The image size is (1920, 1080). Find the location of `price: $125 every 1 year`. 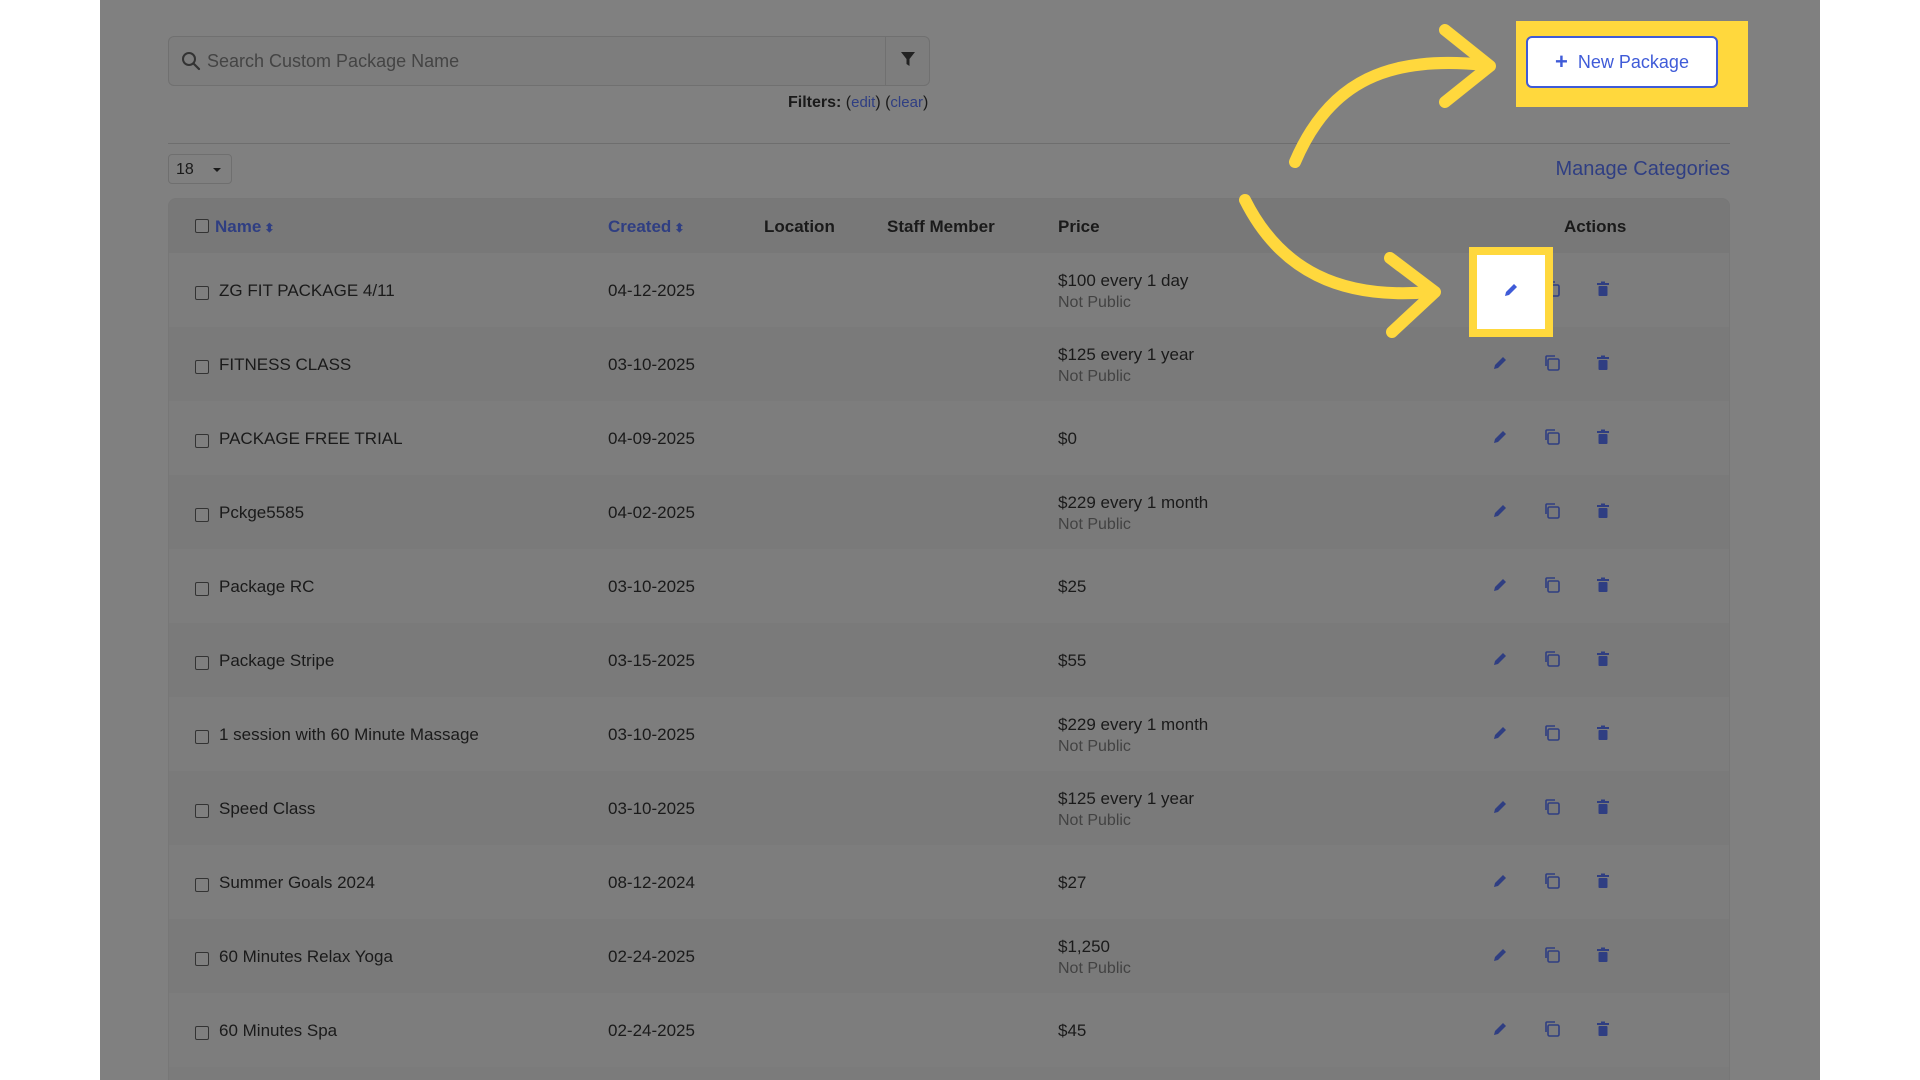

price: $125 every 1 year is located at coordinates (1126, 354).